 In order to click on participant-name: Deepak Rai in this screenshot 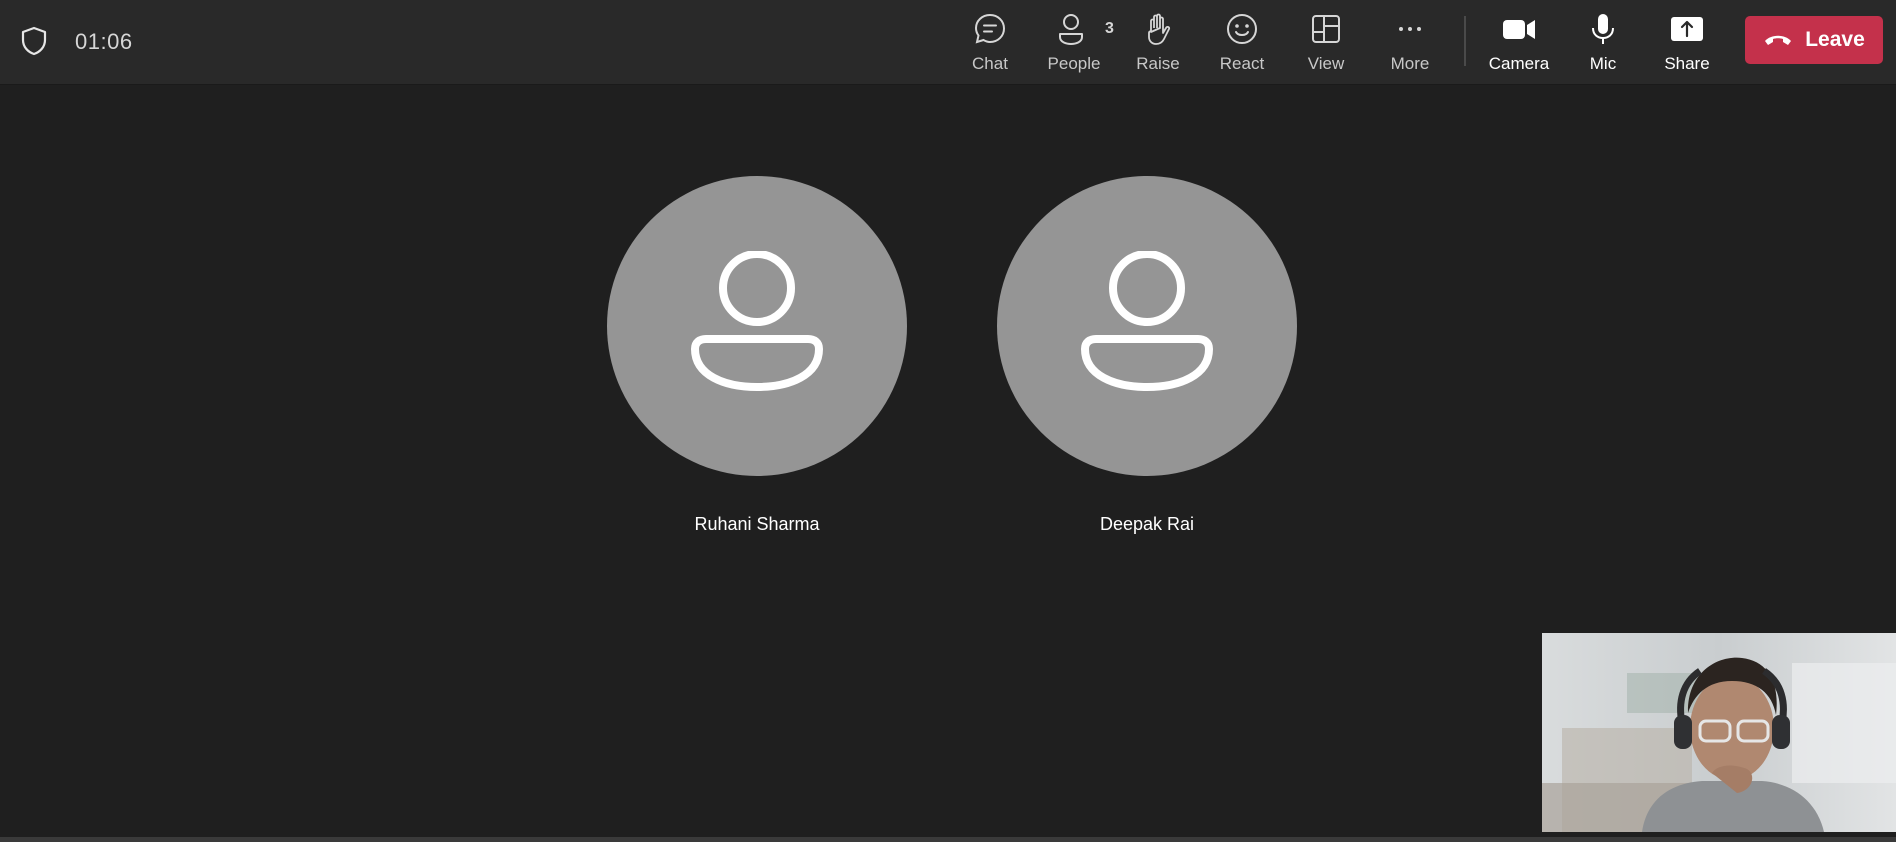, I will do `click(1147, 524)`.